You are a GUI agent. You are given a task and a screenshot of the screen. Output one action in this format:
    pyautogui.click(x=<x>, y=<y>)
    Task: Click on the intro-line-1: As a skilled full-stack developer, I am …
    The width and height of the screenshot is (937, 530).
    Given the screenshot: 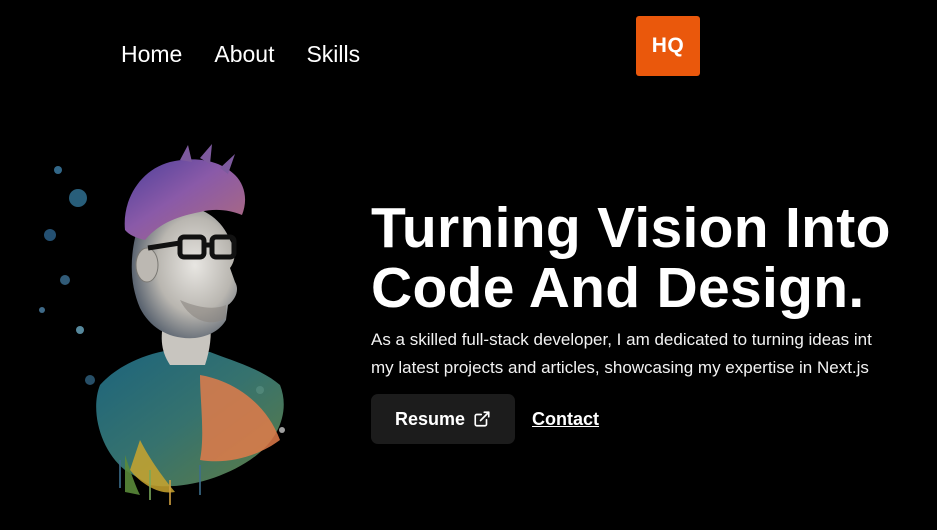 What is the action you would take?
    pyautogui.click(x=621, y=339)
    